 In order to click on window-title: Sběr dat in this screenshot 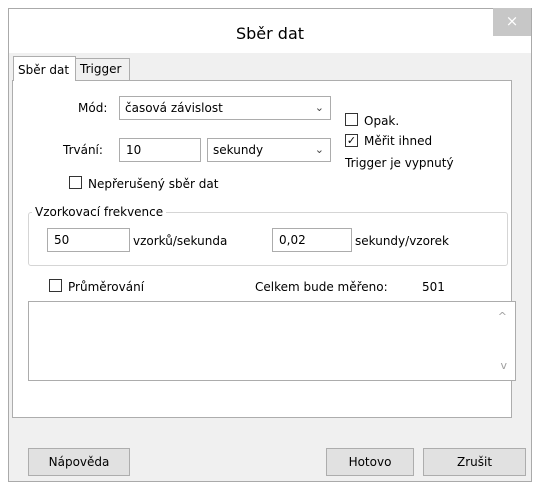, I will do `click(270, 33)`.